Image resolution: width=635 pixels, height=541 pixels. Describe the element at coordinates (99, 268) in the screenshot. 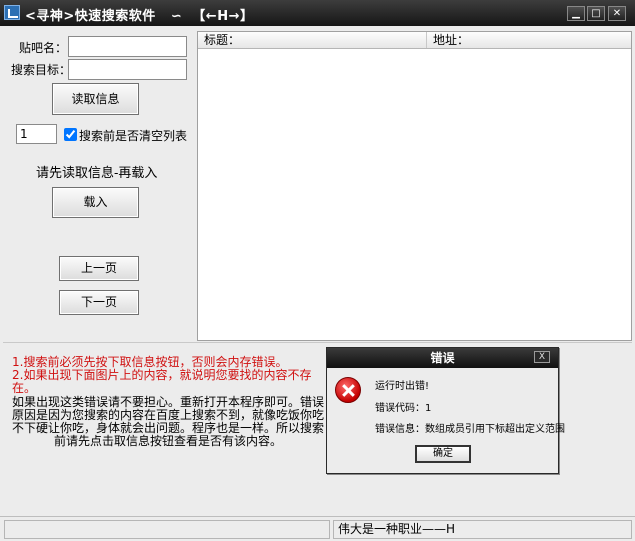

I see `prev-page-button: 上一页` at that location.